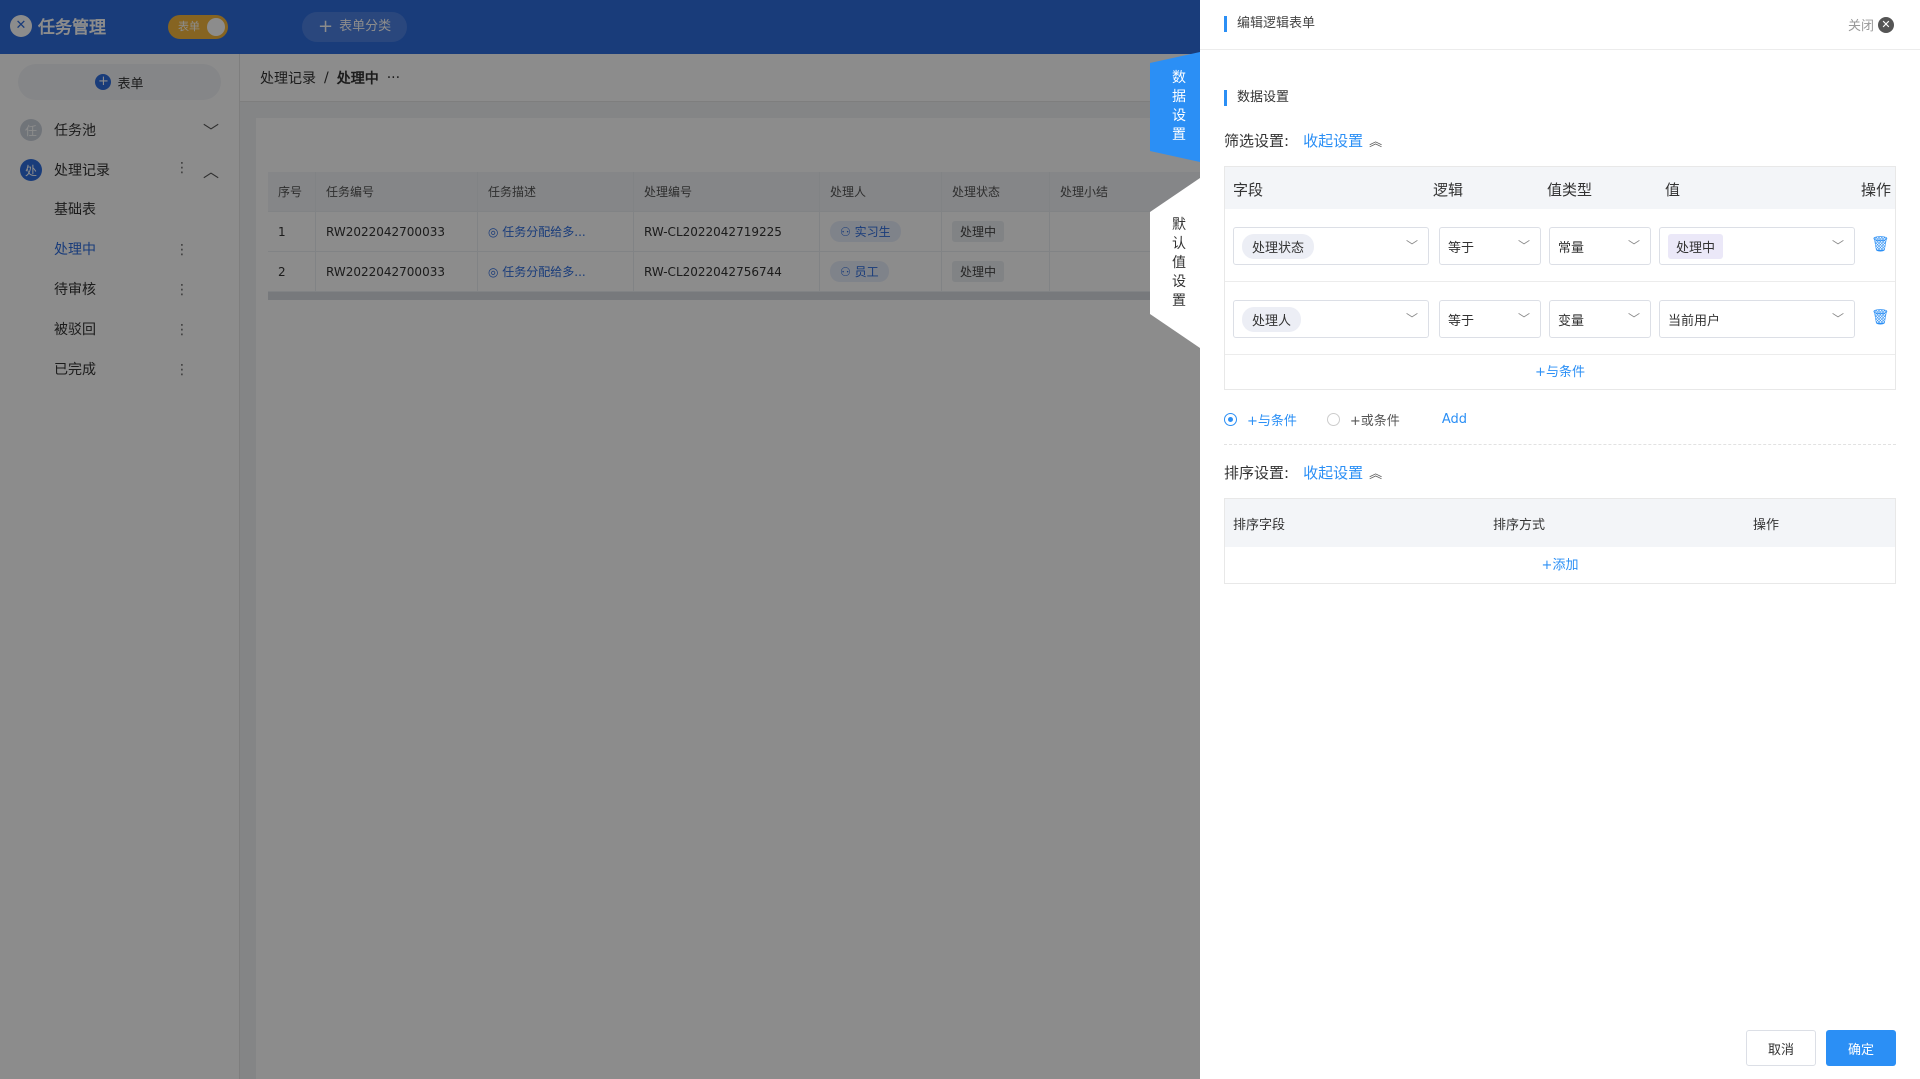  What do you see at coordinates (1248, 190) in the screenshot?
I see `header-field: 字段` at bounding box center [1248, 190].